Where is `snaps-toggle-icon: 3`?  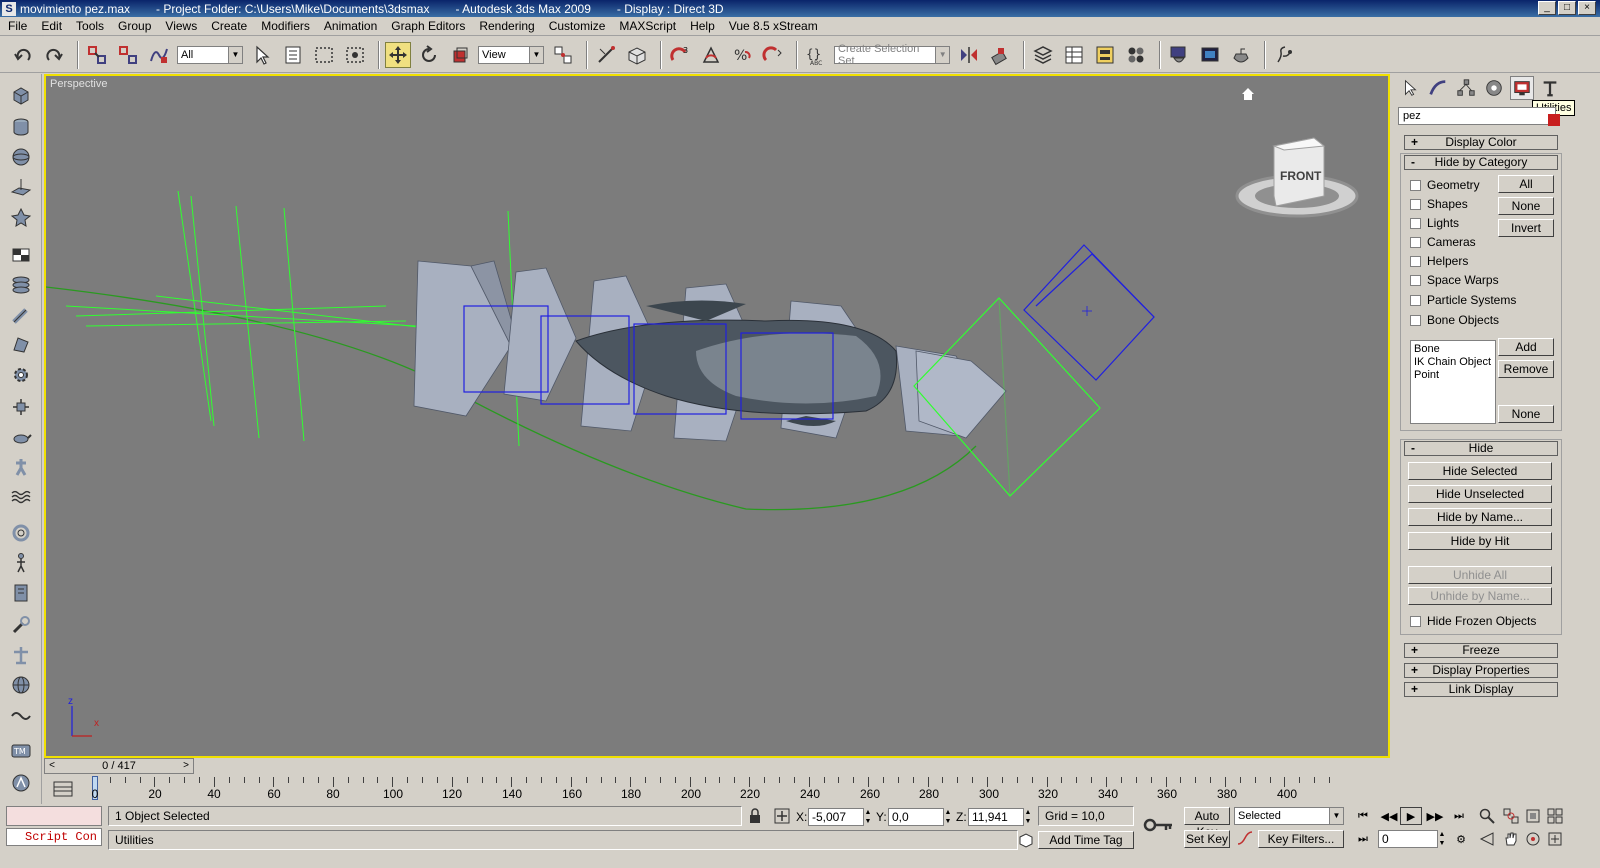
snaps-toggle-icon: 3 is located at coordinates (680, 55).